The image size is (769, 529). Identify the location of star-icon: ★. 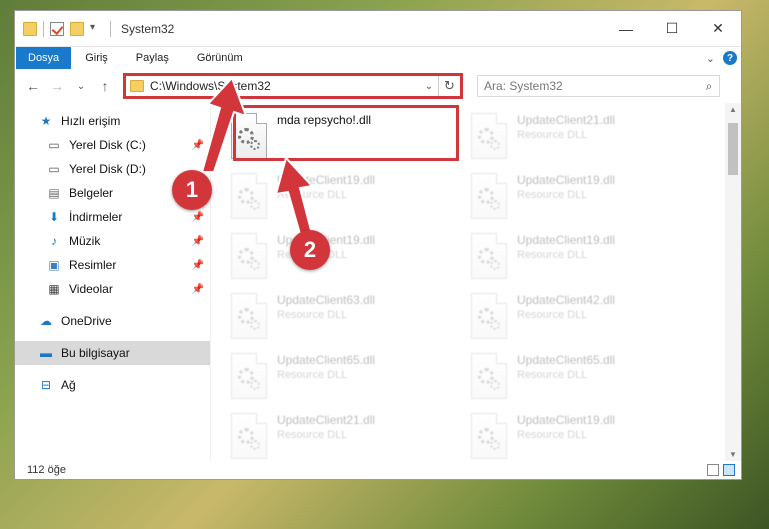
(46, 121).